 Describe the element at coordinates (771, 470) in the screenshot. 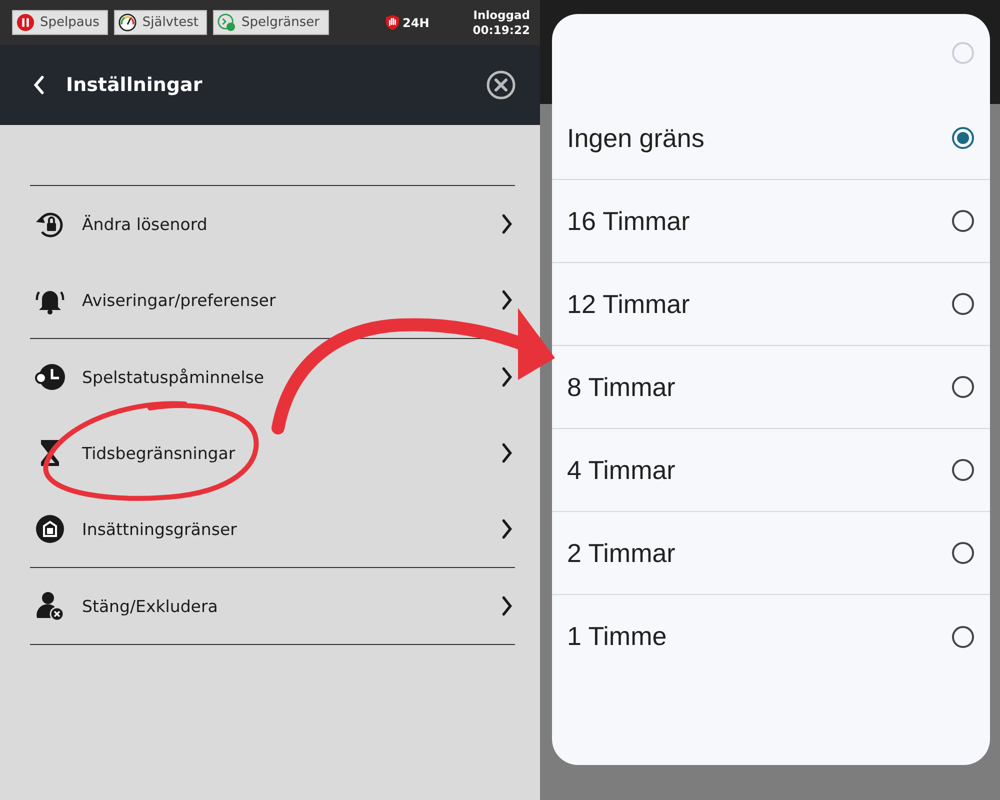

I see `option-row: 4 Timmar` at that location.